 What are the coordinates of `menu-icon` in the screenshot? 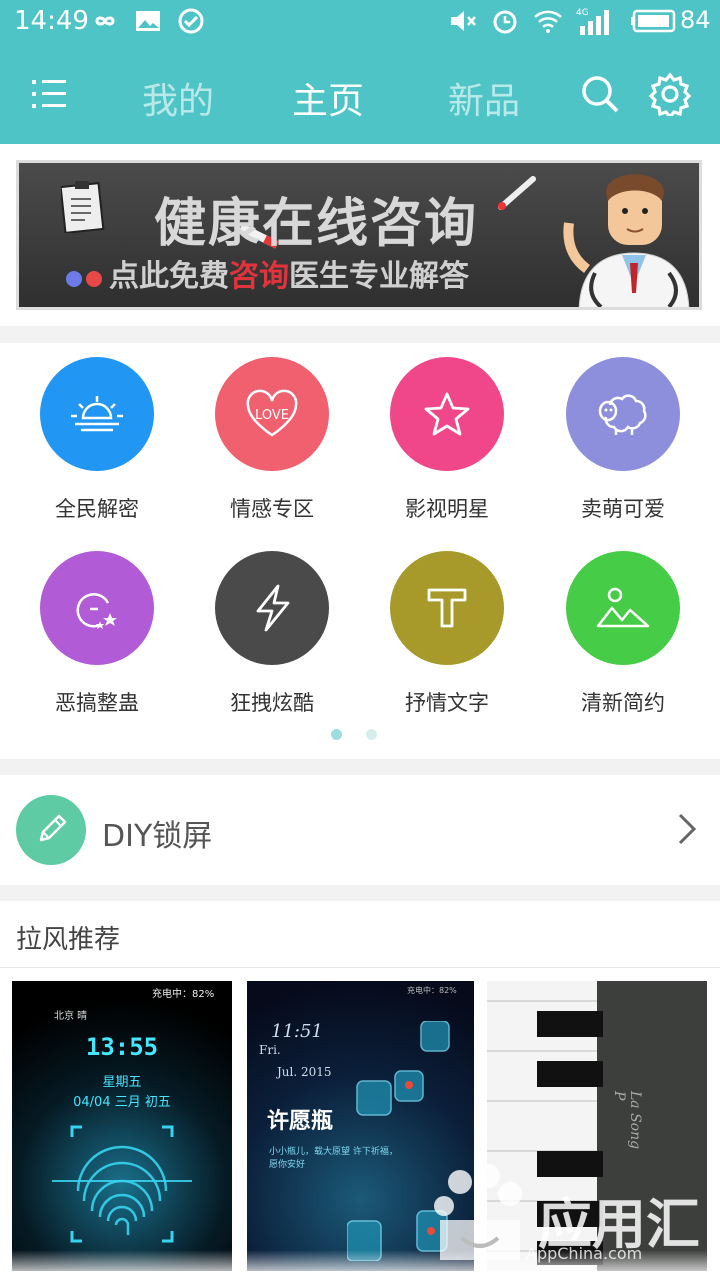 It's located at (50, 94).